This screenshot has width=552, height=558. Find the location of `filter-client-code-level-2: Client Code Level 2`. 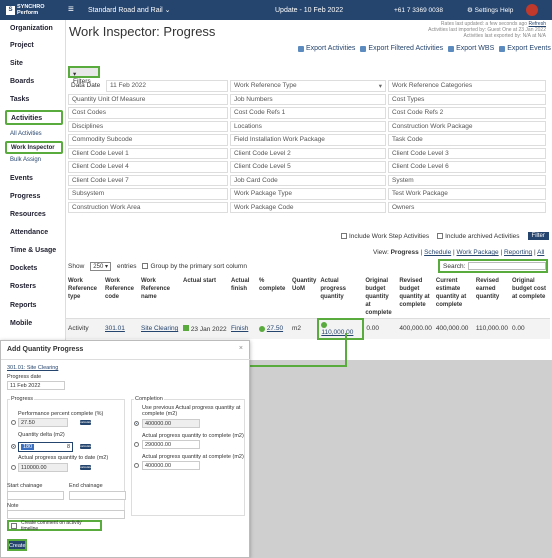

filter-client-code-level-2: Client Code Level 2 is located at coordinates (308, 153).